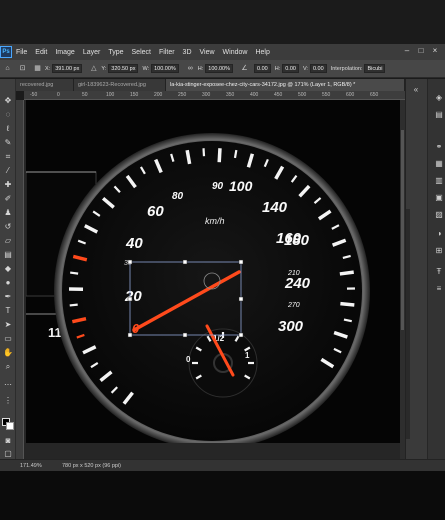  What do you see at coordinates (8, 101) in the screenshot?
I see `move-tool-icon: ✥` at bounding box center [8, 101].